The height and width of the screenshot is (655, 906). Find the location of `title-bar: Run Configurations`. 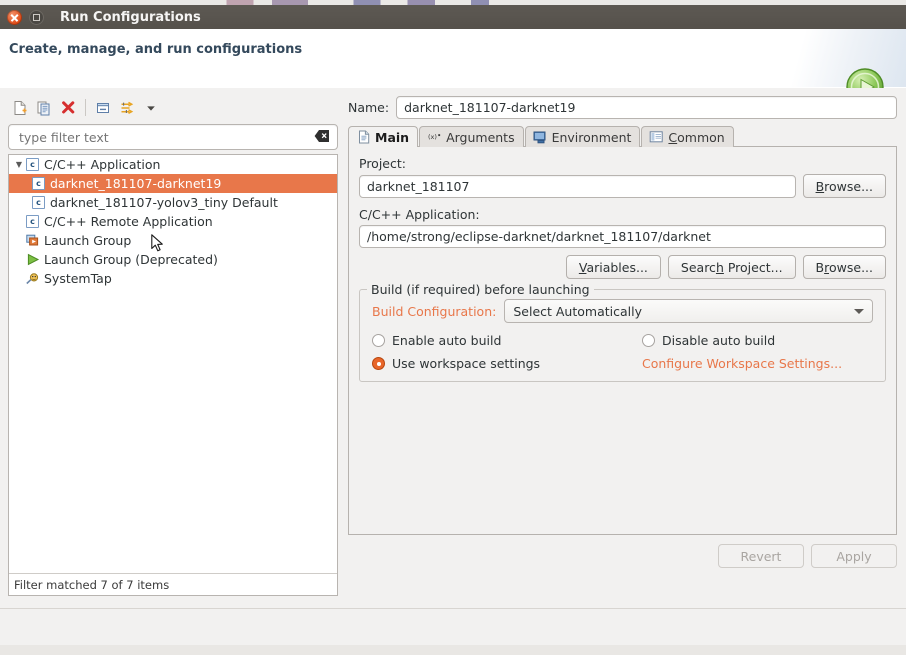

title-bar: Run Configurations is located at coordinates (453, 17).